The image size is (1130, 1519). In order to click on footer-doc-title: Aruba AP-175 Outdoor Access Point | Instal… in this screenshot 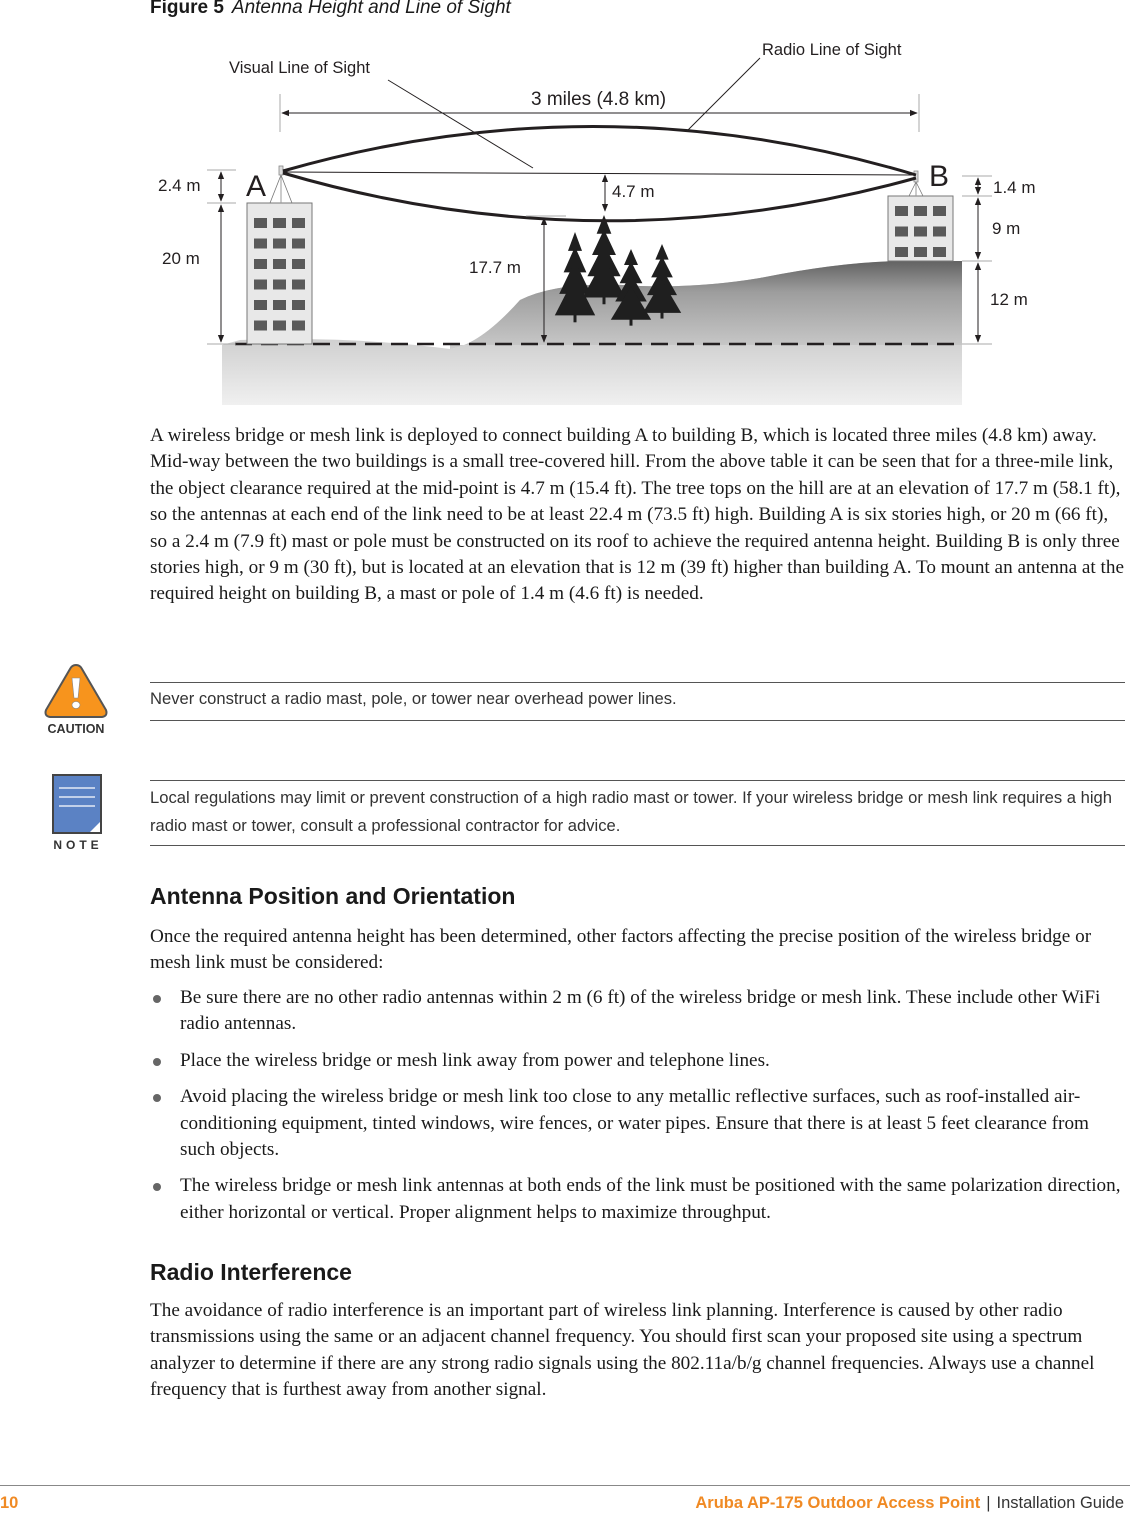, I will do `click(909, 1503)`.